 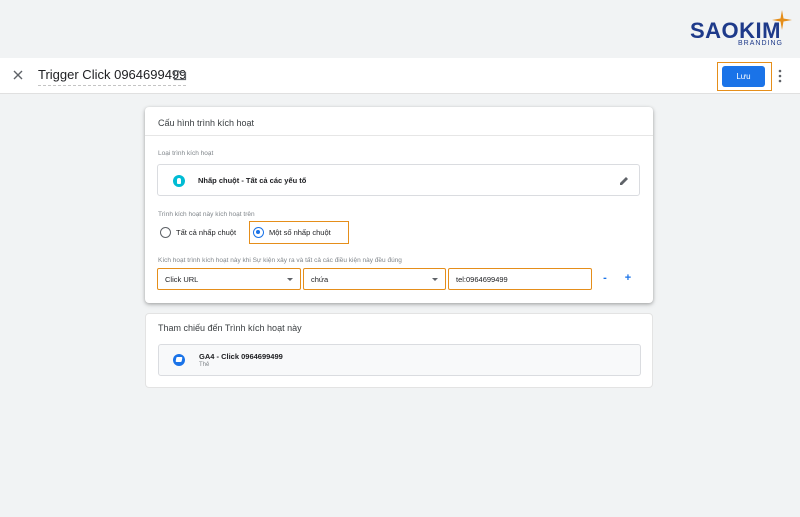 What do you see at coordinates (241, 356) in the screenshot?
I see `reference-name: GA4 - Click 0964699499` at bounding box center [241, 356].